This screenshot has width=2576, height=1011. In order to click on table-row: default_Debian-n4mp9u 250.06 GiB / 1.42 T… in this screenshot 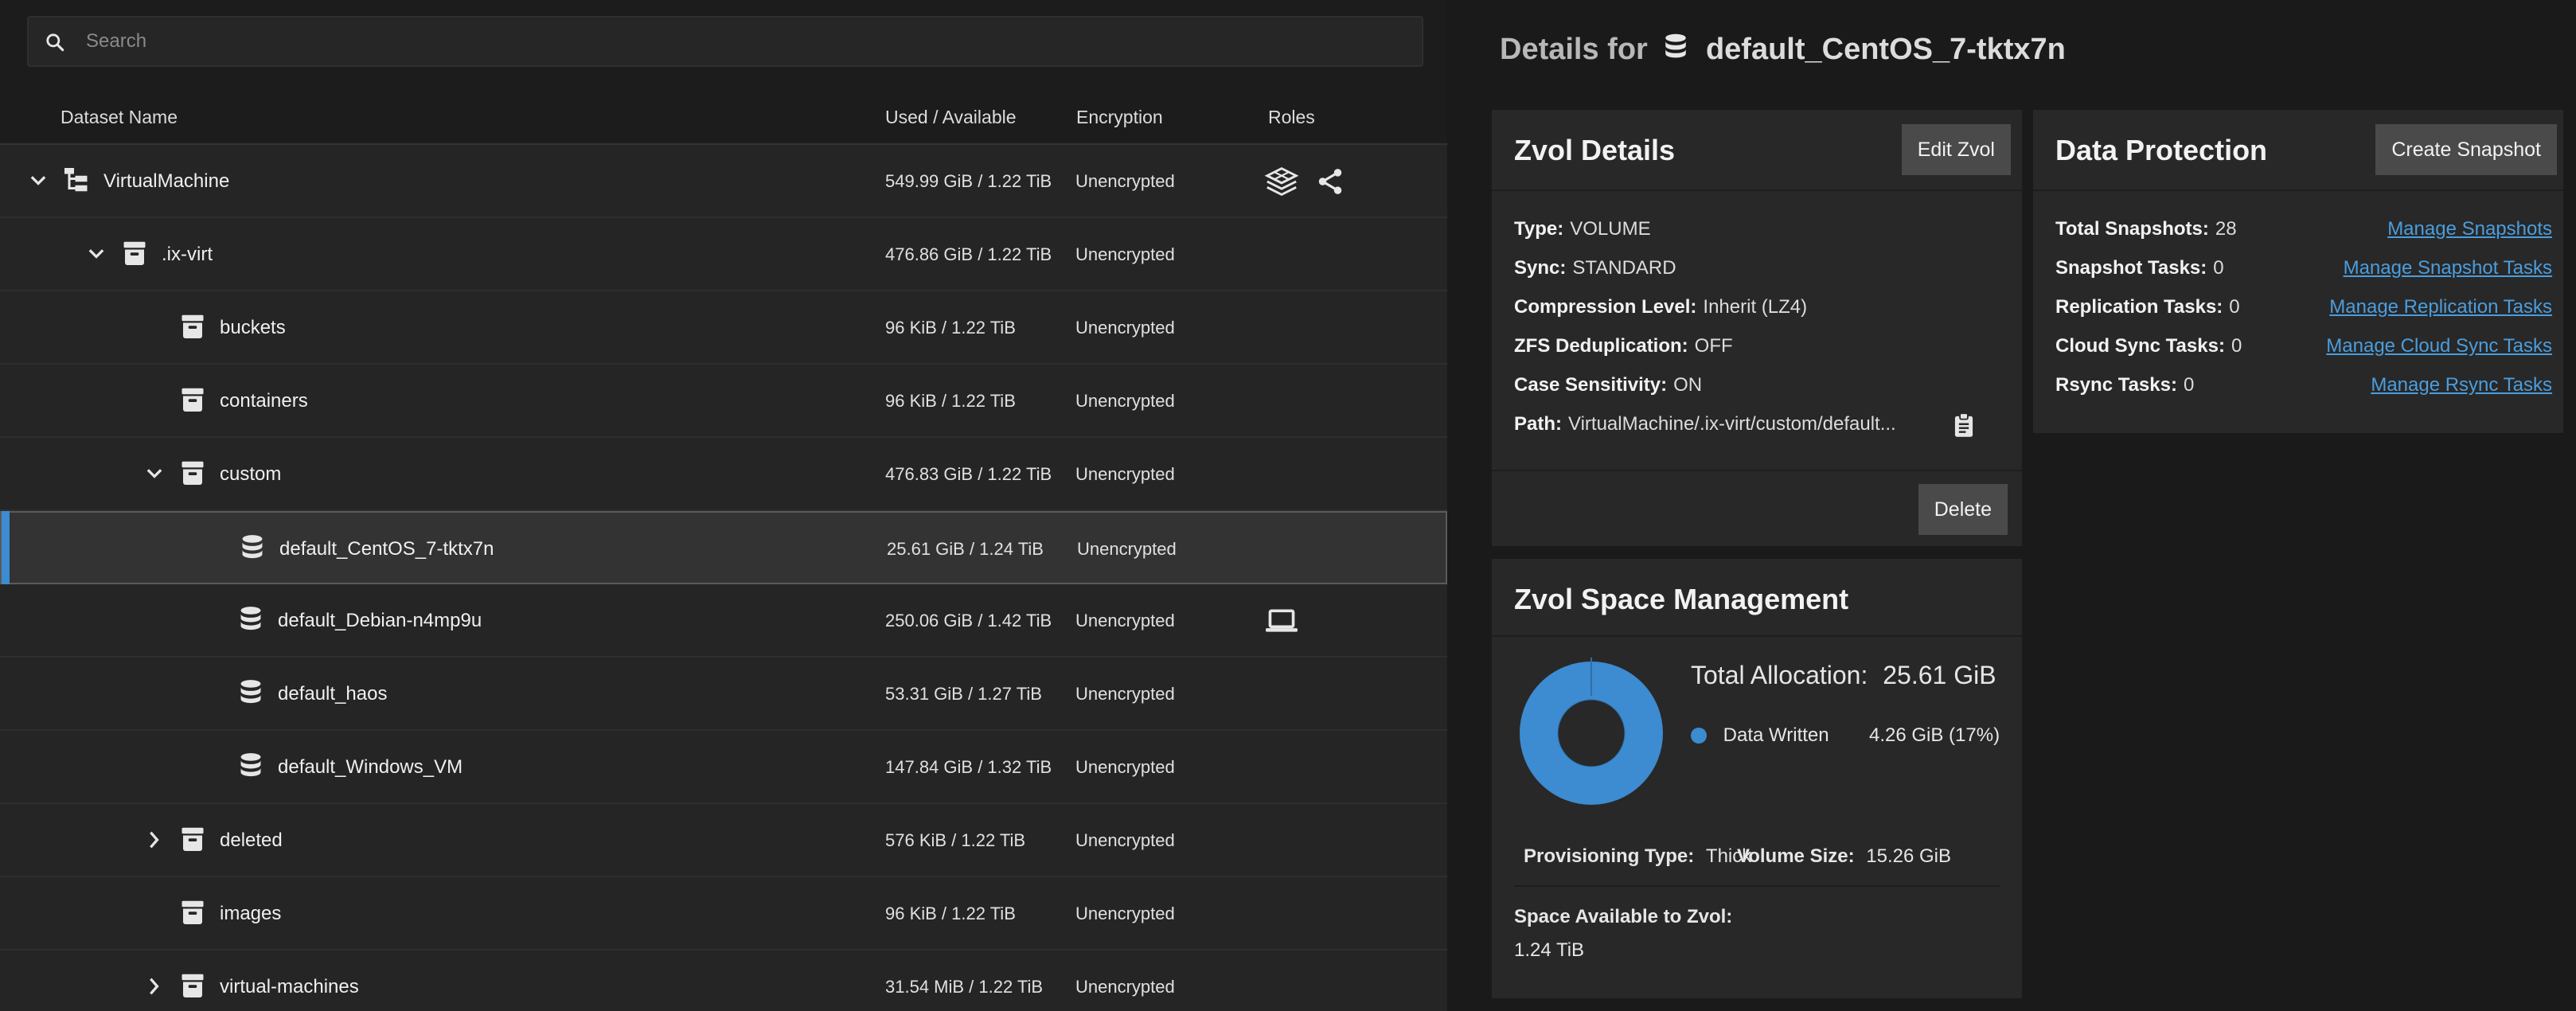, I will do `click(723, 621)`.